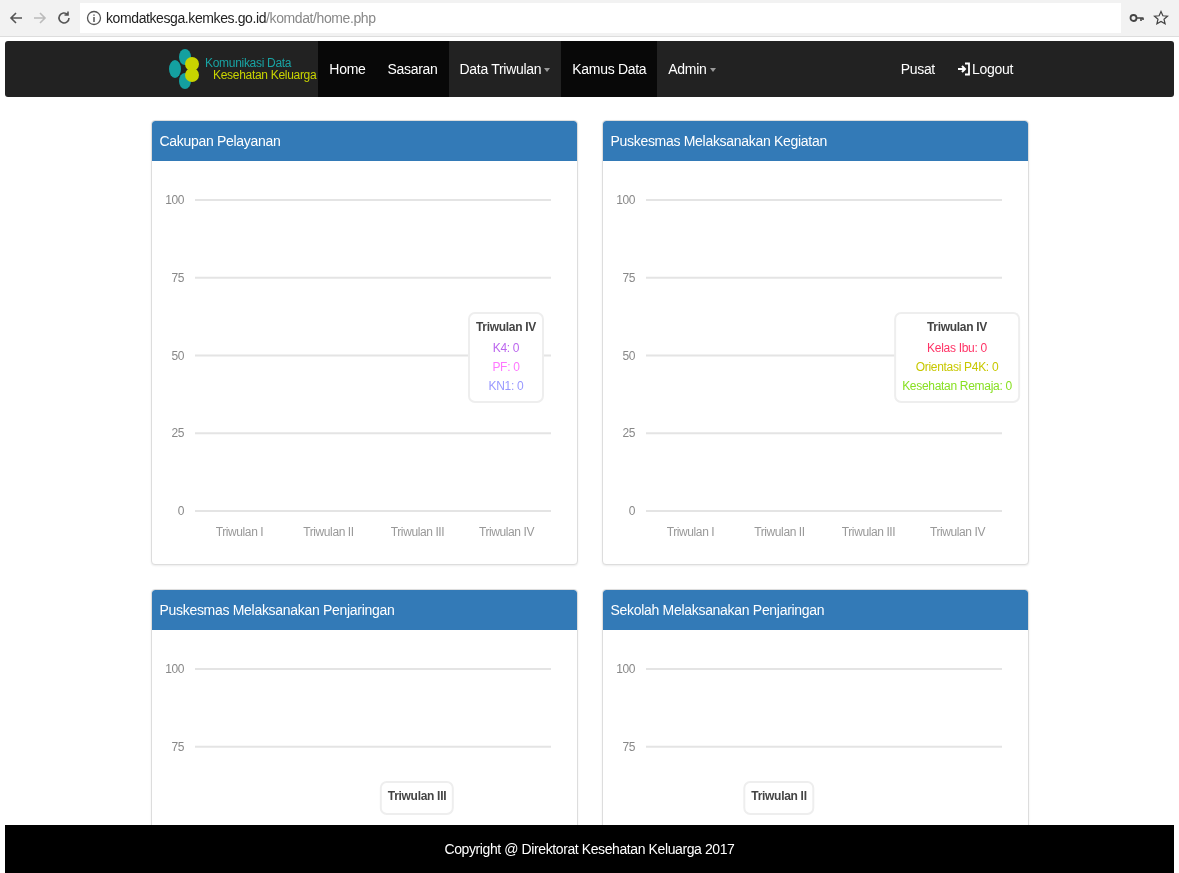 This screenshot has width=1179, height=873. Describe the element at coordinates (815, 141) in the screenshot. I see `panel-header: Puskesmas Melaksanakan Kegiatan` at that location.